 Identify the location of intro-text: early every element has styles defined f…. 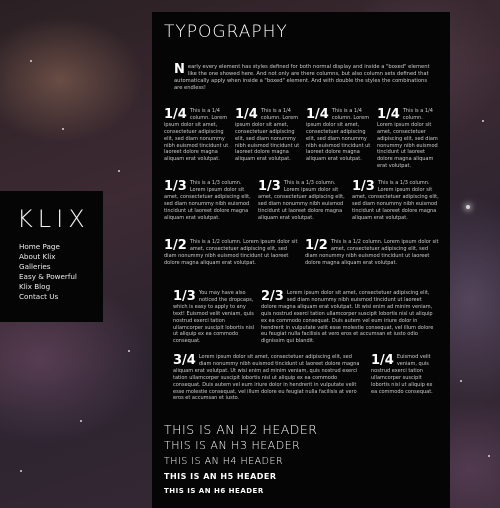
(302, 77).